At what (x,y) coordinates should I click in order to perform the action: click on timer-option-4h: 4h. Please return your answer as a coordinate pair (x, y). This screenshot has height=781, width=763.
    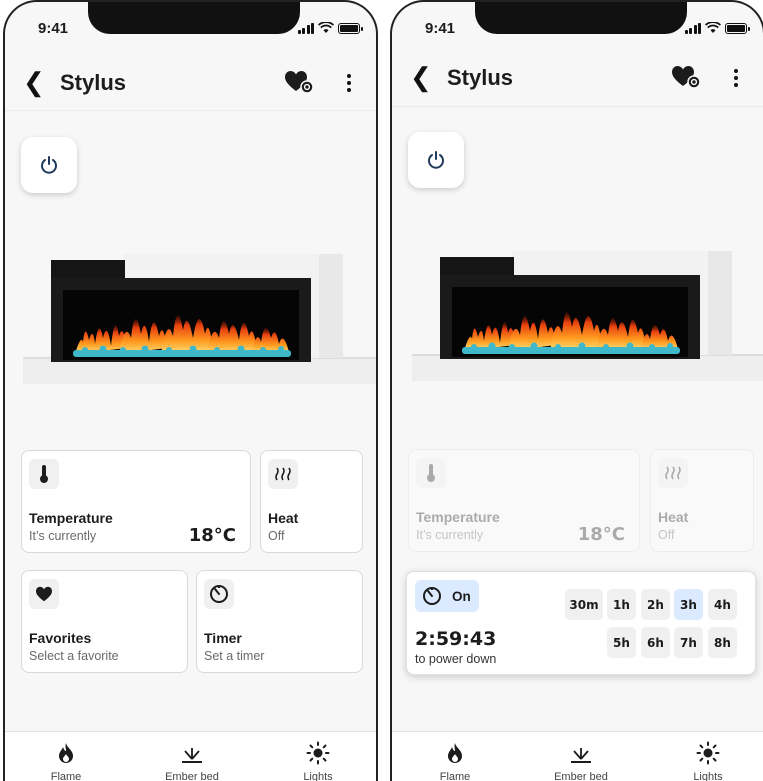
    Looking at the image, I should click on (722, 604).